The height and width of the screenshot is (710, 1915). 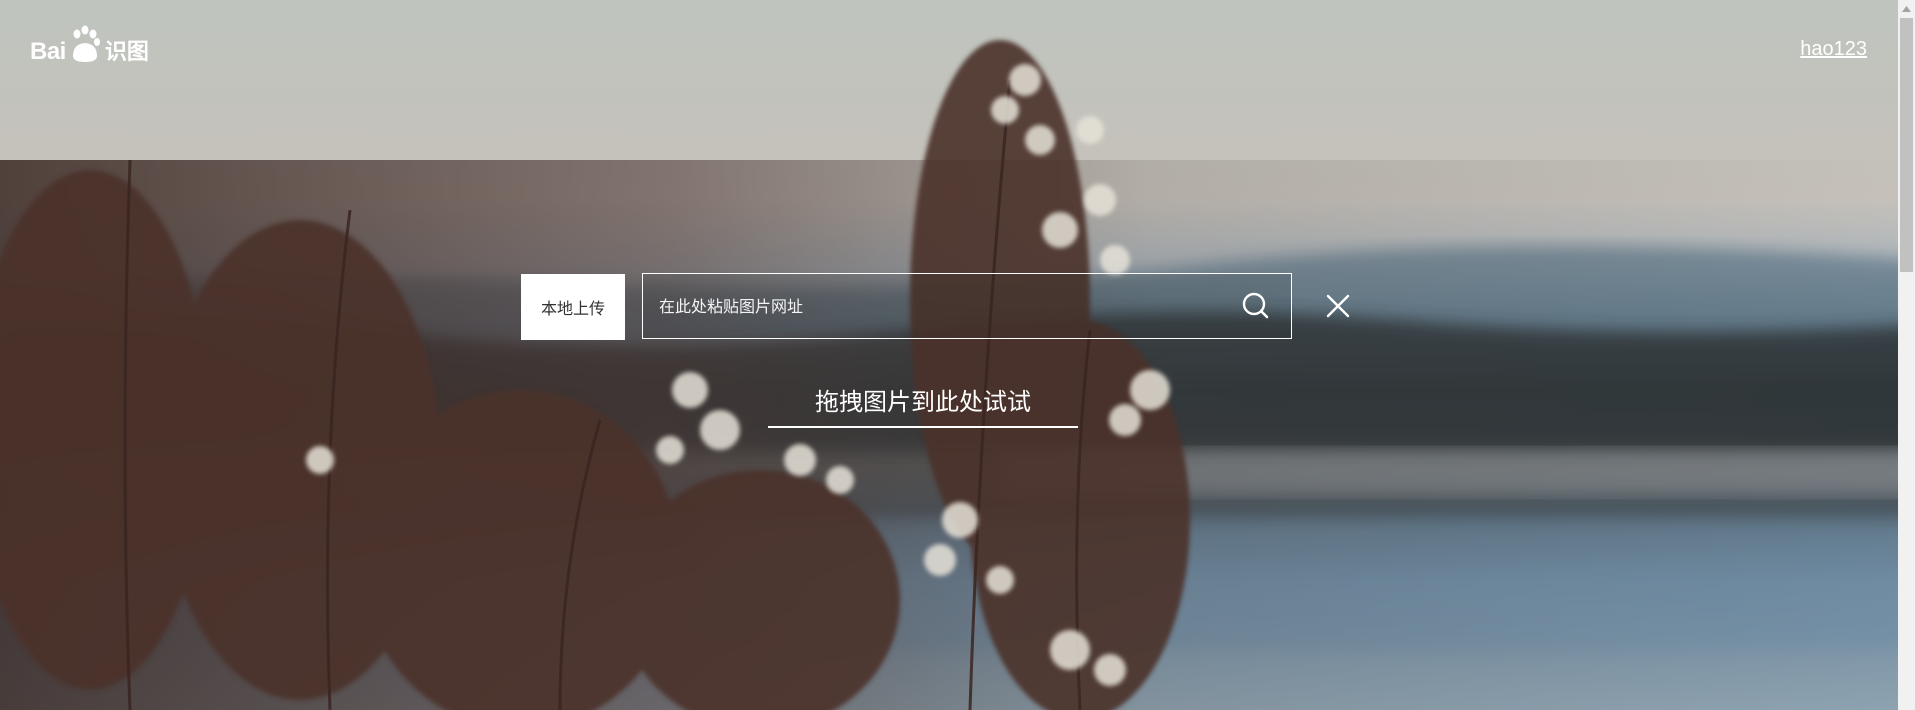 I want to click on baidu-shitu-logo: Bai du 识图, so click(x=89, y=43).